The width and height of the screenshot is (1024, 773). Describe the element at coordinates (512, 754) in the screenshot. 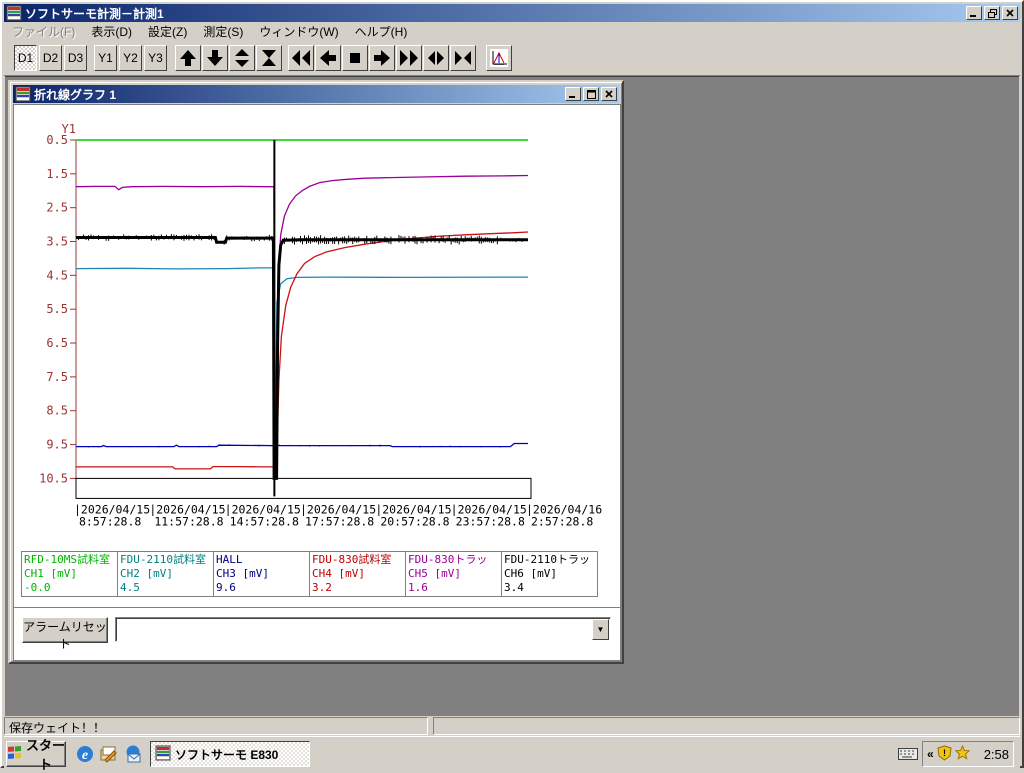

I see `taskbar: スタート e ソフトサーモ E830 « ! 2:58` at that location.